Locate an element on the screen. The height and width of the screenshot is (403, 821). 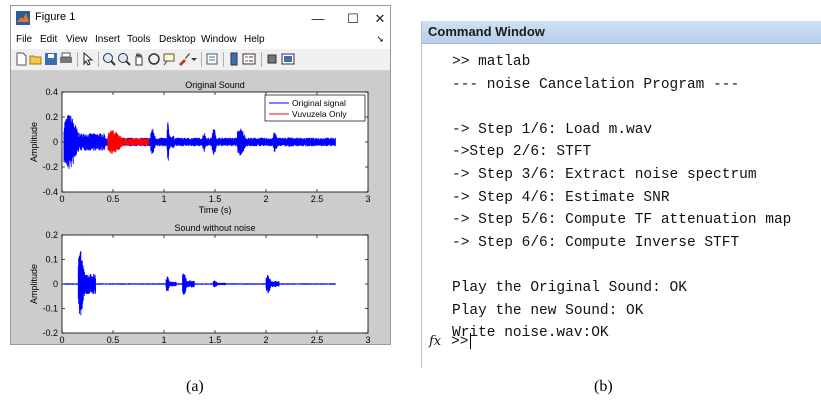
close-button: ✕ is located at coordinates (380, 18).